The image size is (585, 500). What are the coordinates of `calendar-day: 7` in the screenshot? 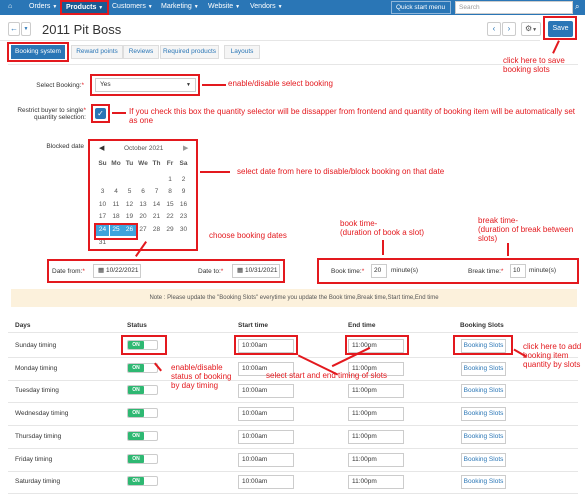 It's located at (156, 192).